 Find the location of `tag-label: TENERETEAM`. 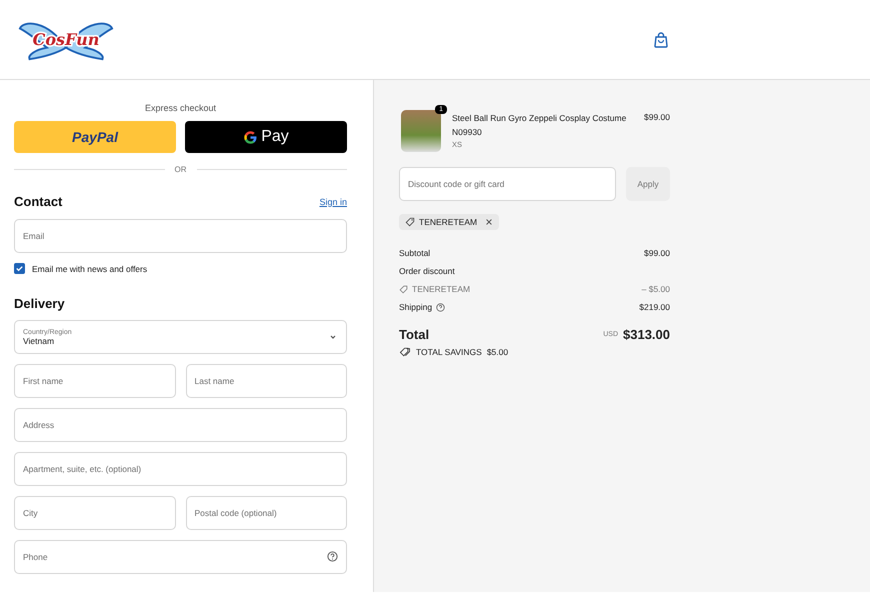

tag-label: TENERETEAM is located at coordinates (448, 222).